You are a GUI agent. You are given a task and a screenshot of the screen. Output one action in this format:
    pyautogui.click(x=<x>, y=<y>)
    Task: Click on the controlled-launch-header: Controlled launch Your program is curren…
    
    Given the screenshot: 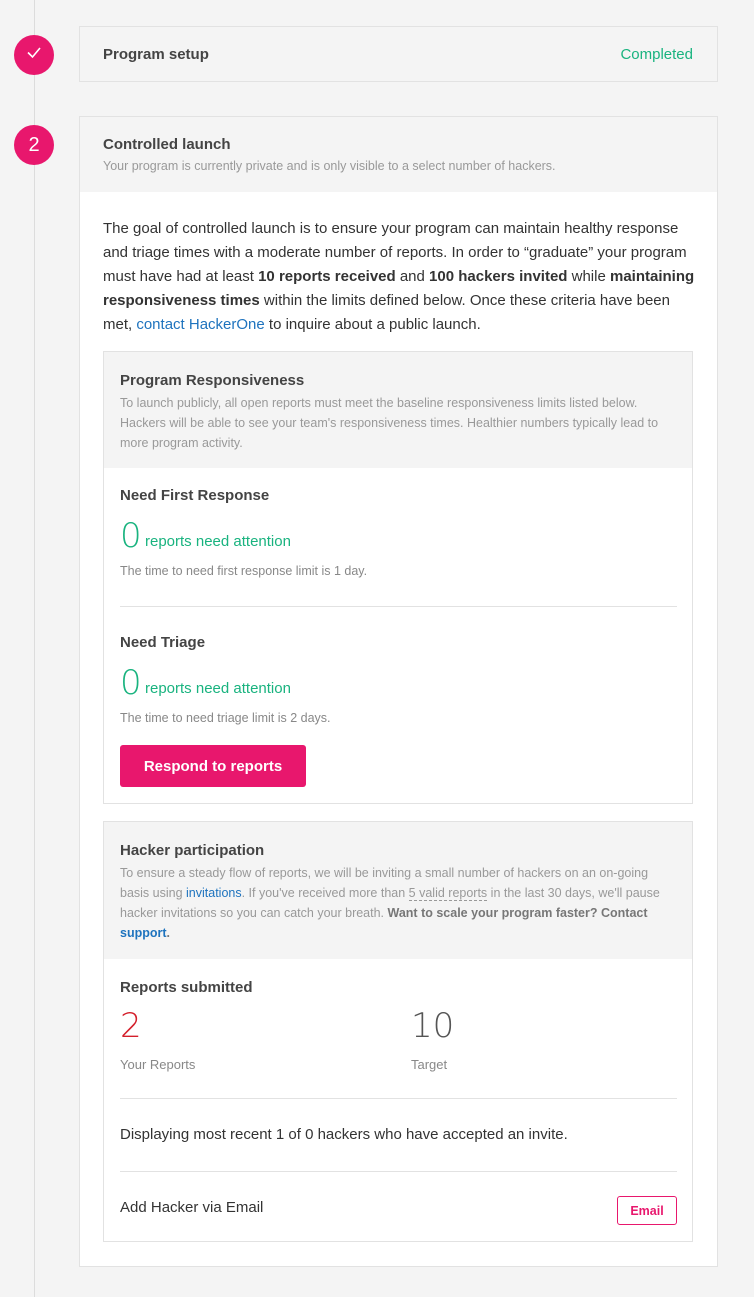 What is the action you would take?
    pyautogui.click(x=398, y=154)
    